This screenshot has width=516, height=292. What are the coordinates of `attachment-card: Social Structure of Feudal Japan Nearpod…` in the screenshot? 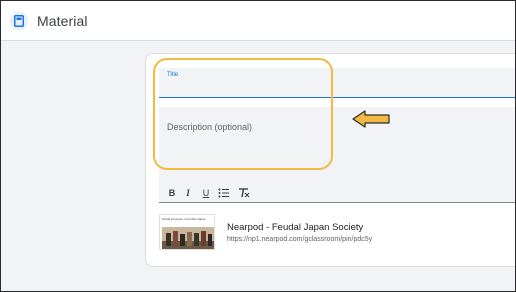 It's located at (337, 233).